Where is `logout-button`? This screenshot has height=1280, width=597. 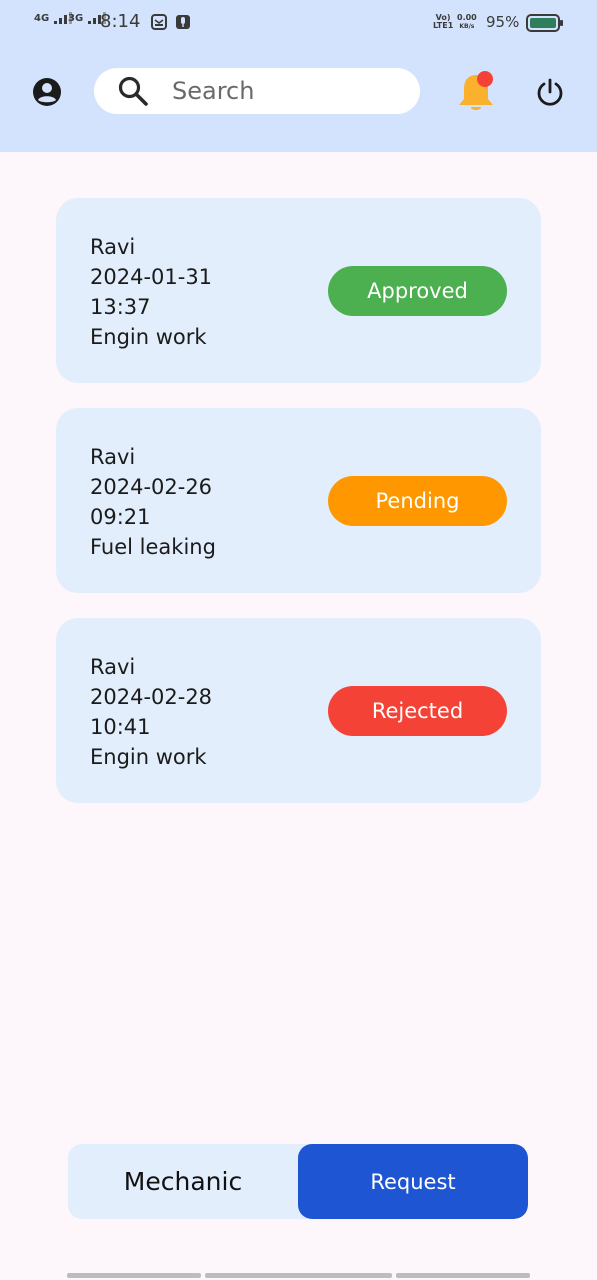 logout-button is located at coordinates (550, 92).